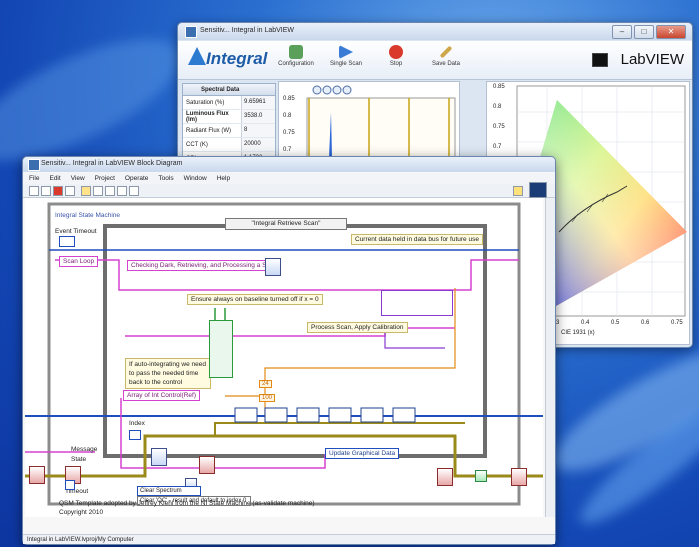 The height and width of the screenshot is (547, 699). Describe the element at coordinates (122, 191) in the screenshot. I see `step-over-icon` at that location.